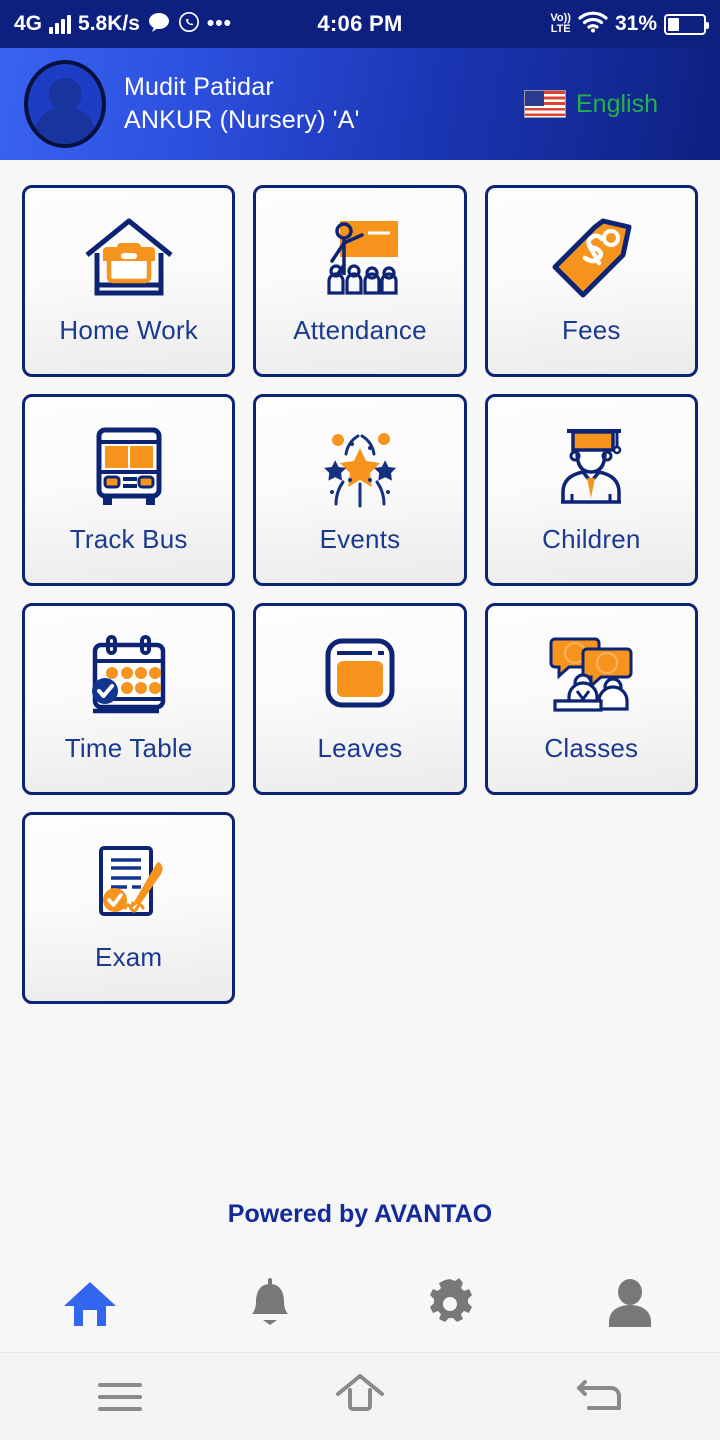 This screenshot has width=720, height=1440. Describe the element at coordinates (242, 104) in the screenshot. I see `user-info: Mudit Patidar ANKUR (Nursery) 'A'` at that location.